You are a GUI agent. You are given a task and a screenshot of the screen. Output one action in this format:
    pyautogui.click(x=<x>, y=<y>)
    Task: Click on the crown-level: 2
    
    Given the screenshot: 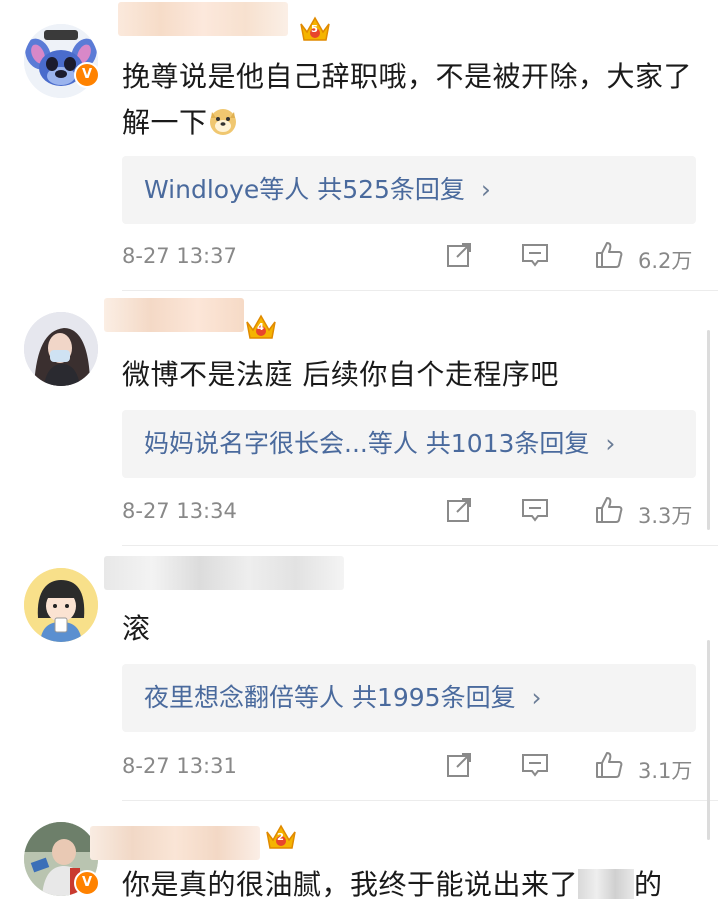 What is the action you would take?
    pyautogui.click(x=280, y=837)
    